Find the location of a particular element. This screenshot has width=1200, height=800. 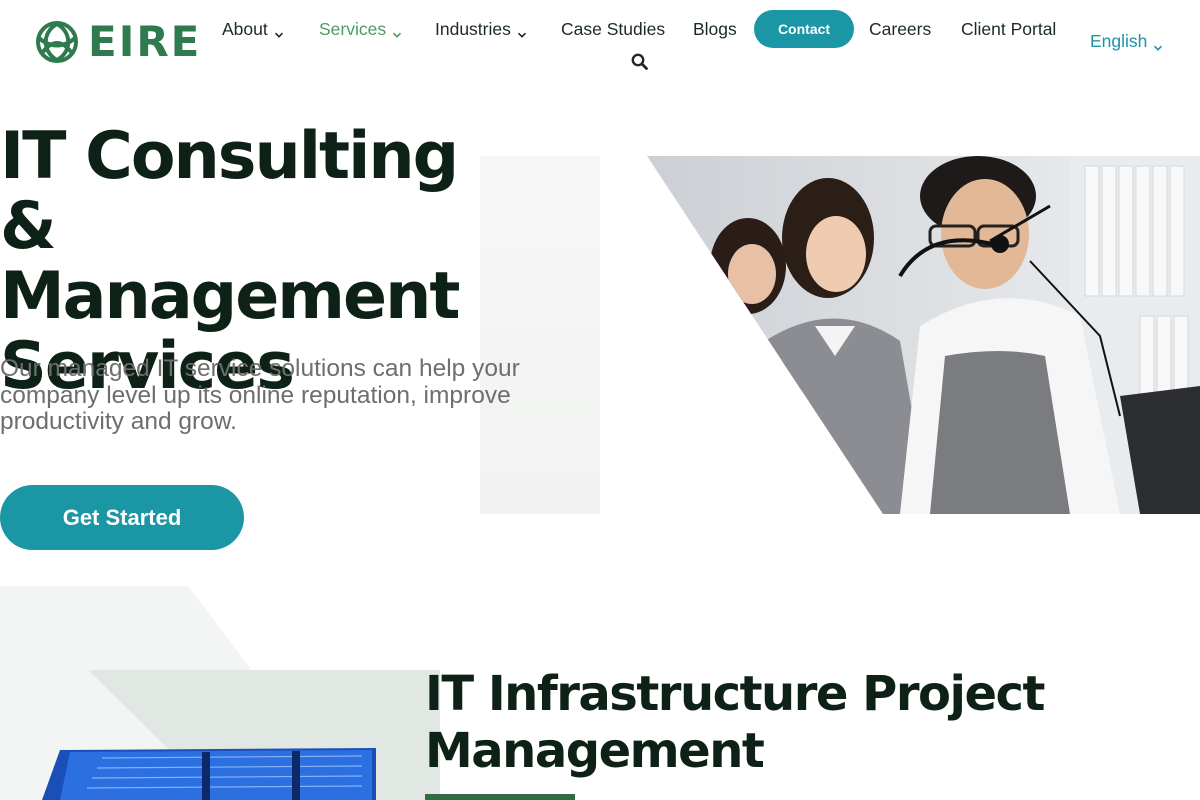

nav-item-label: Careers is located at coordinates (900, 28).